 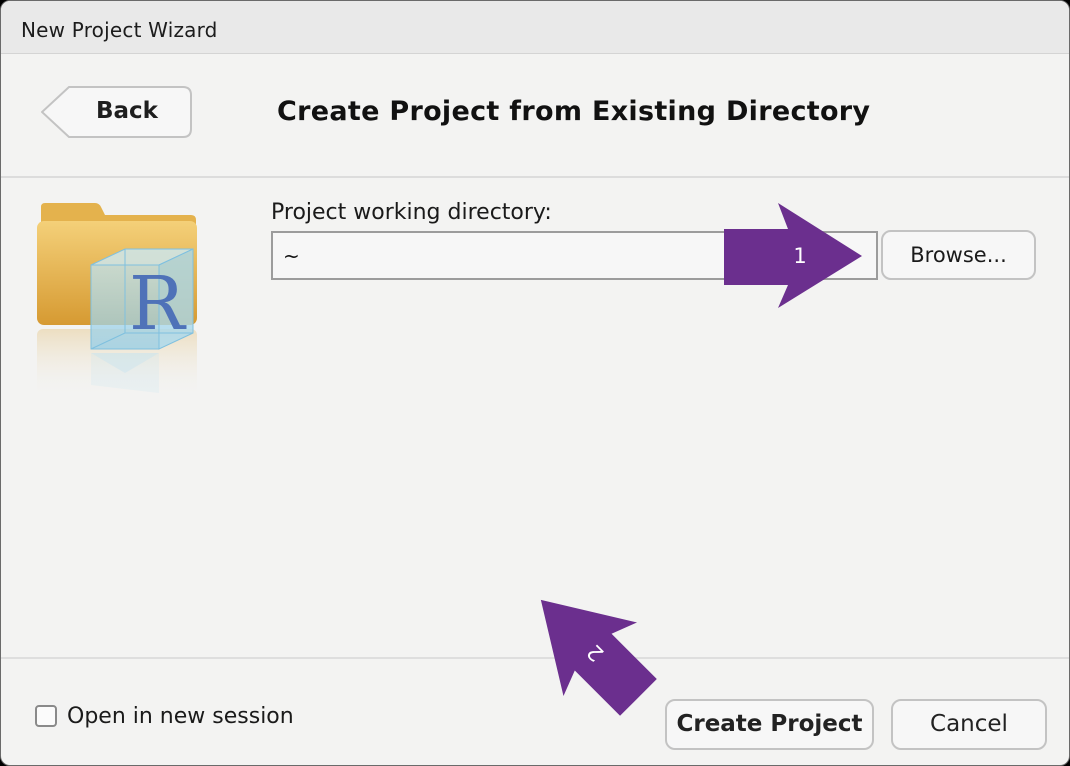 I want to click on r-folder-icon: R, so click(x=131, y=303).